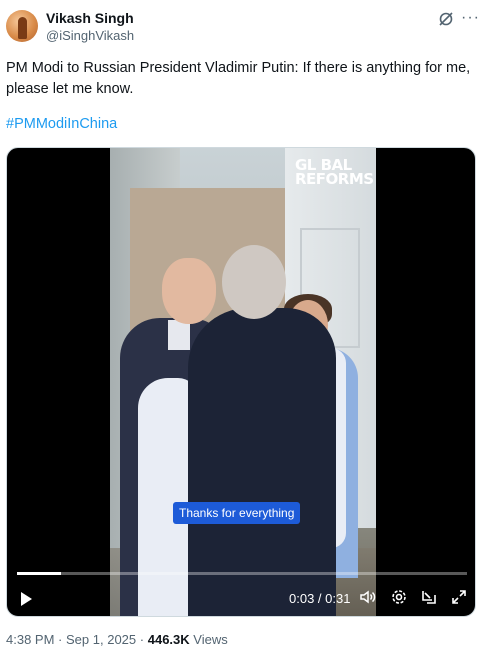 This screenshot has height=656, width=483. I want to click on volume-icon, so click(368, 597).